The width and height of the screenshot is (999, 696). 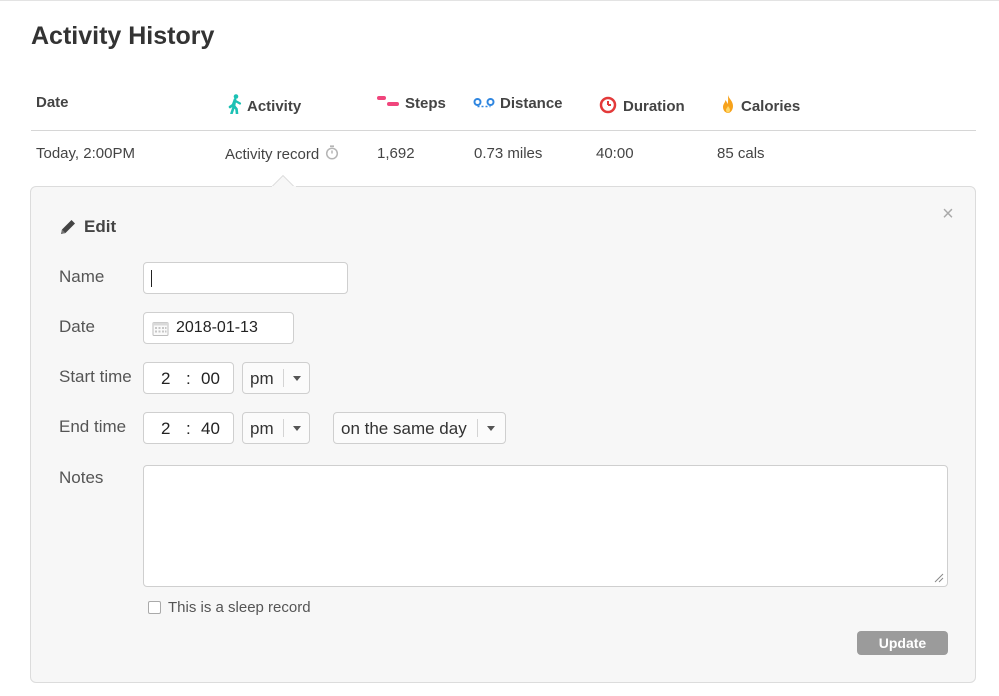 What do you see at coordinates (608, 106) in the screenshot?
I see `stopwatch-icon` at bounding box center [608, 106].